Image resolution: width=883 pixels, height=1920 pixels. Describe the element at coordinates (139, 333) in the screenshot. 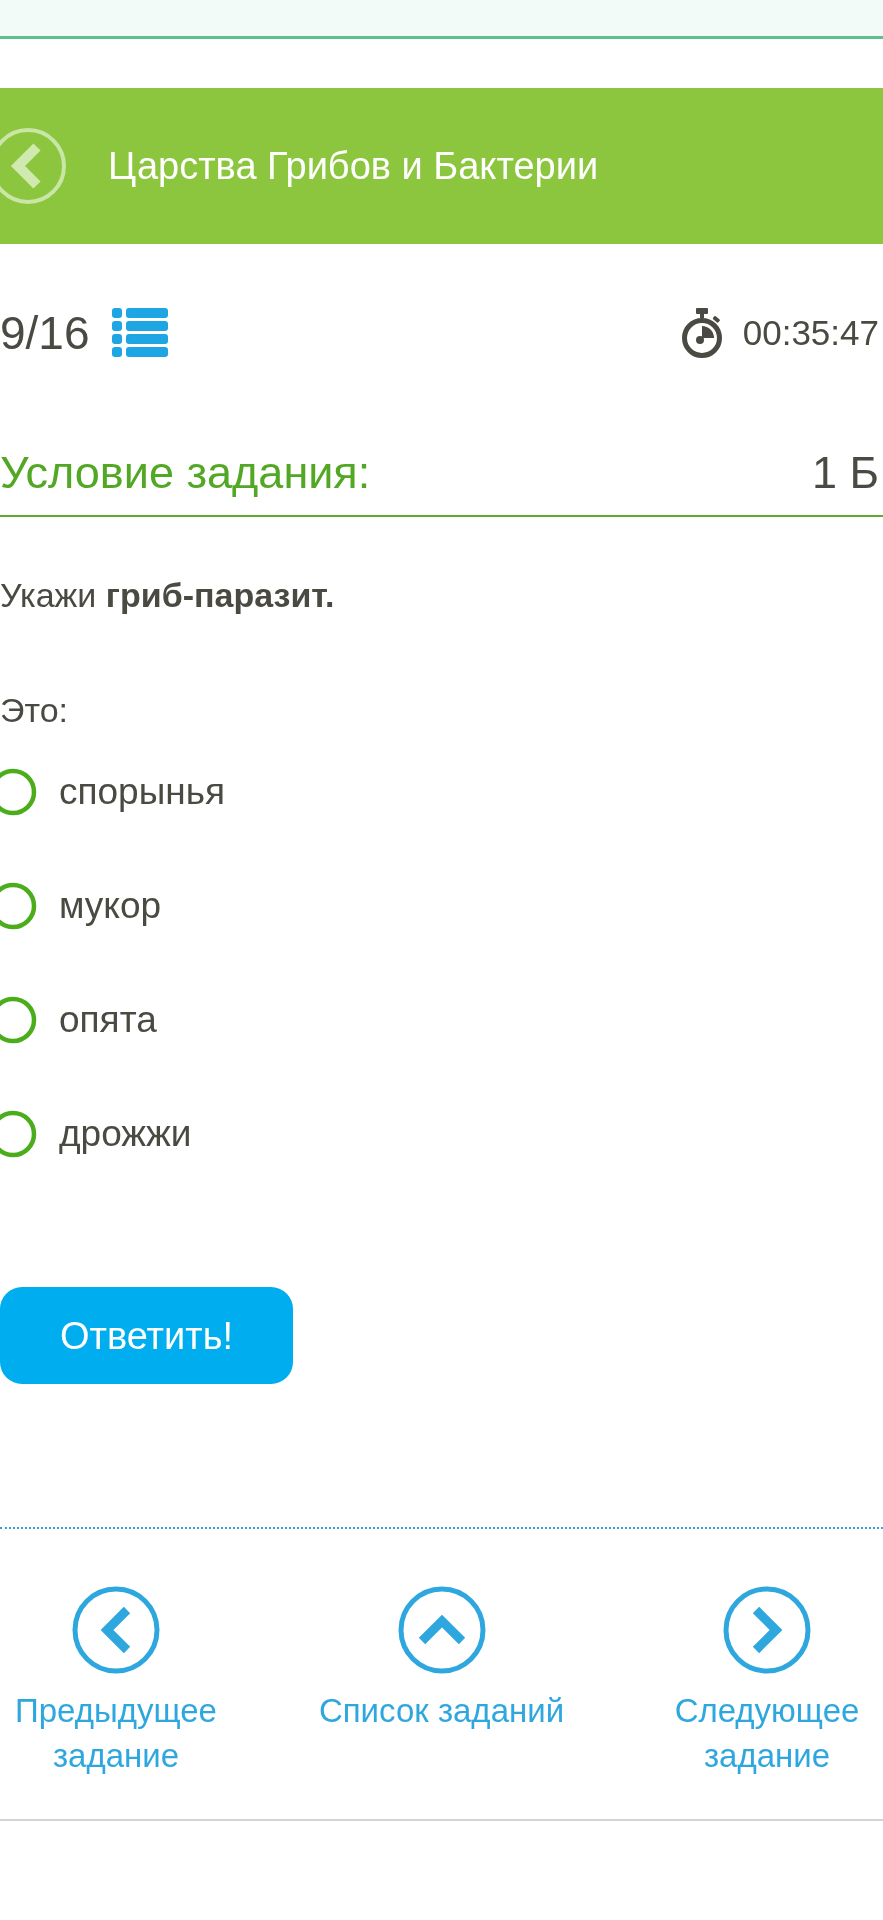

I see `list-icon` at that location.